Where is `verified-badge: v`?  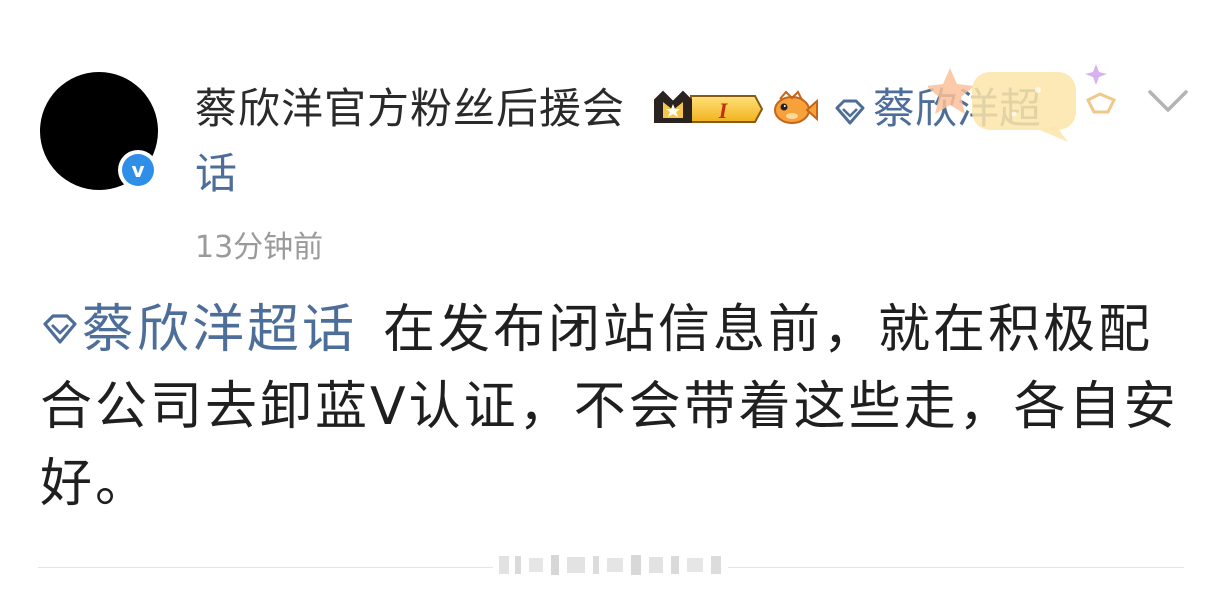 verified-badge: v is located at coordinates (138, 170).